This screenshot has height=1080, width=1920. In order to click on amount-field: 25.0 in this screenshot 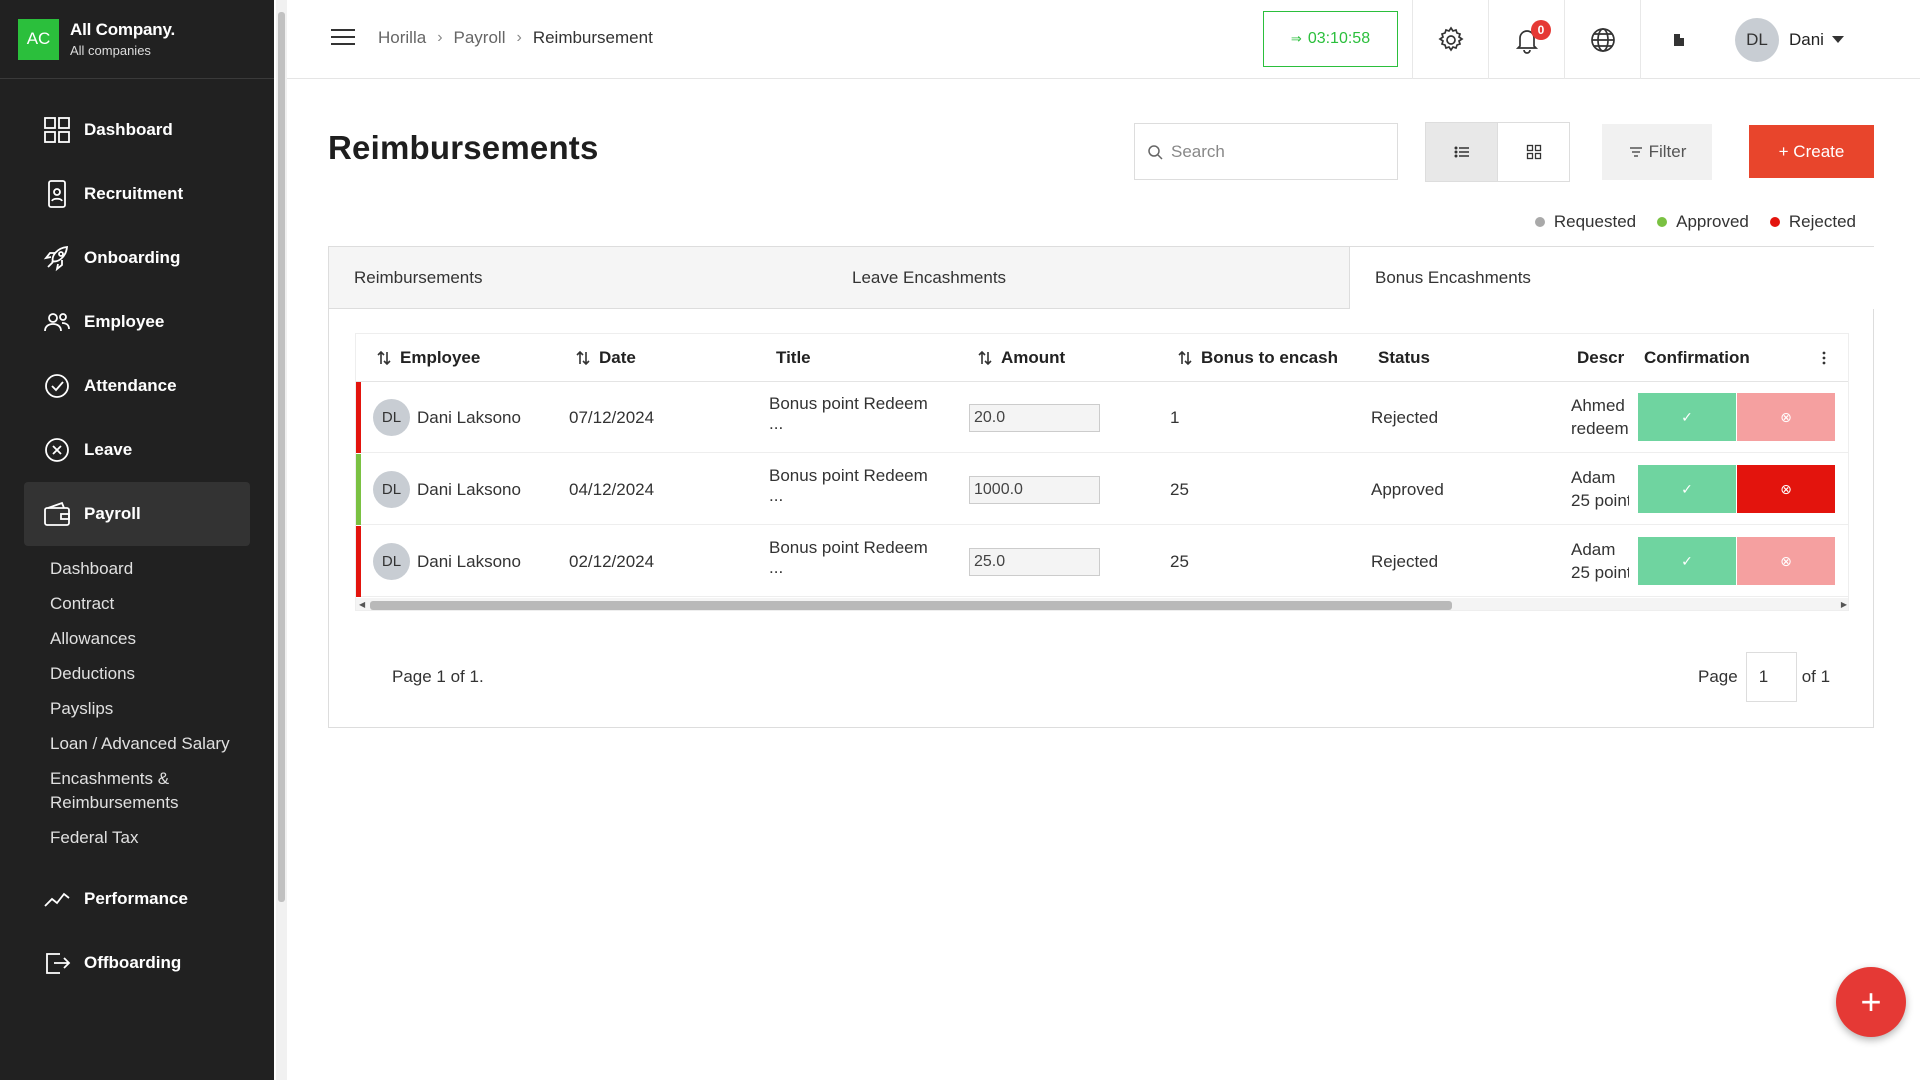, I will do `click(1034, 562)`.